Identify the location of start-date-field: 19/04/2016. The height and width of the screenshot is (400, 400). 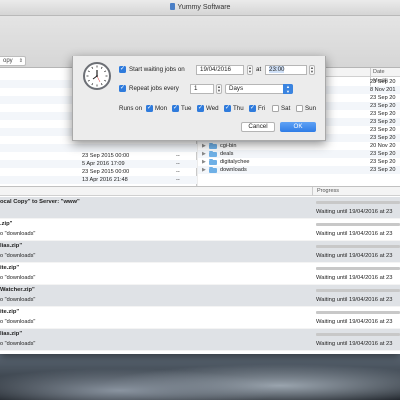
(220, 70).